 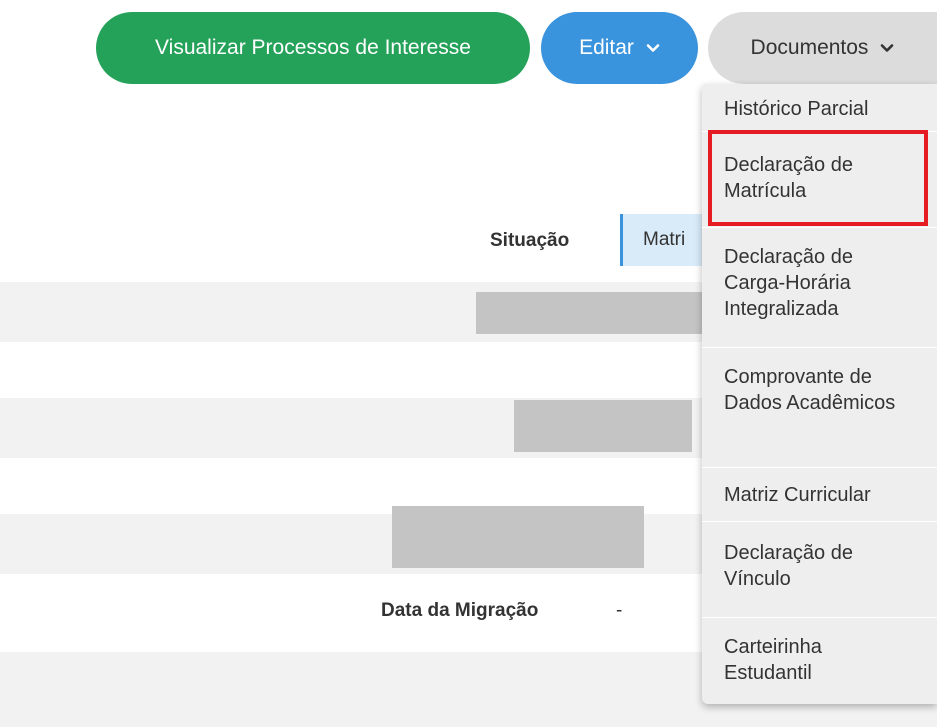 I want to click on situacao-tag: Matri, so click(x=665, y=240).